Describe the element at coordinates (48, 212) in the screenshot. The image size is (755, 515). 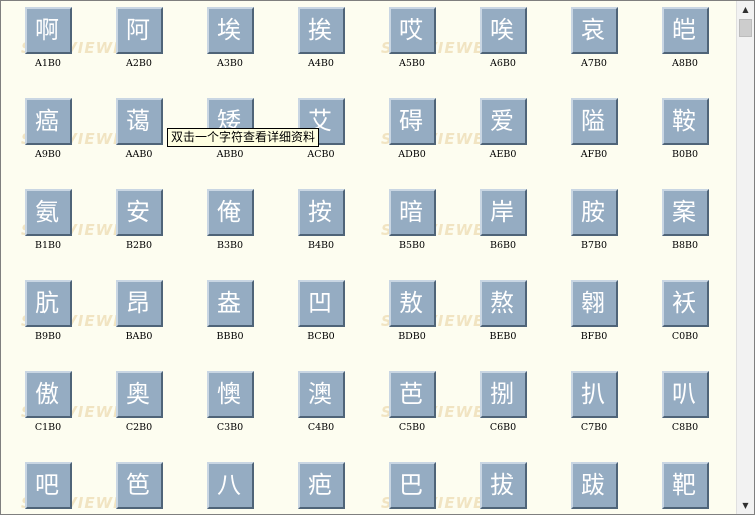
I see `char-tile: 氨` at that location.